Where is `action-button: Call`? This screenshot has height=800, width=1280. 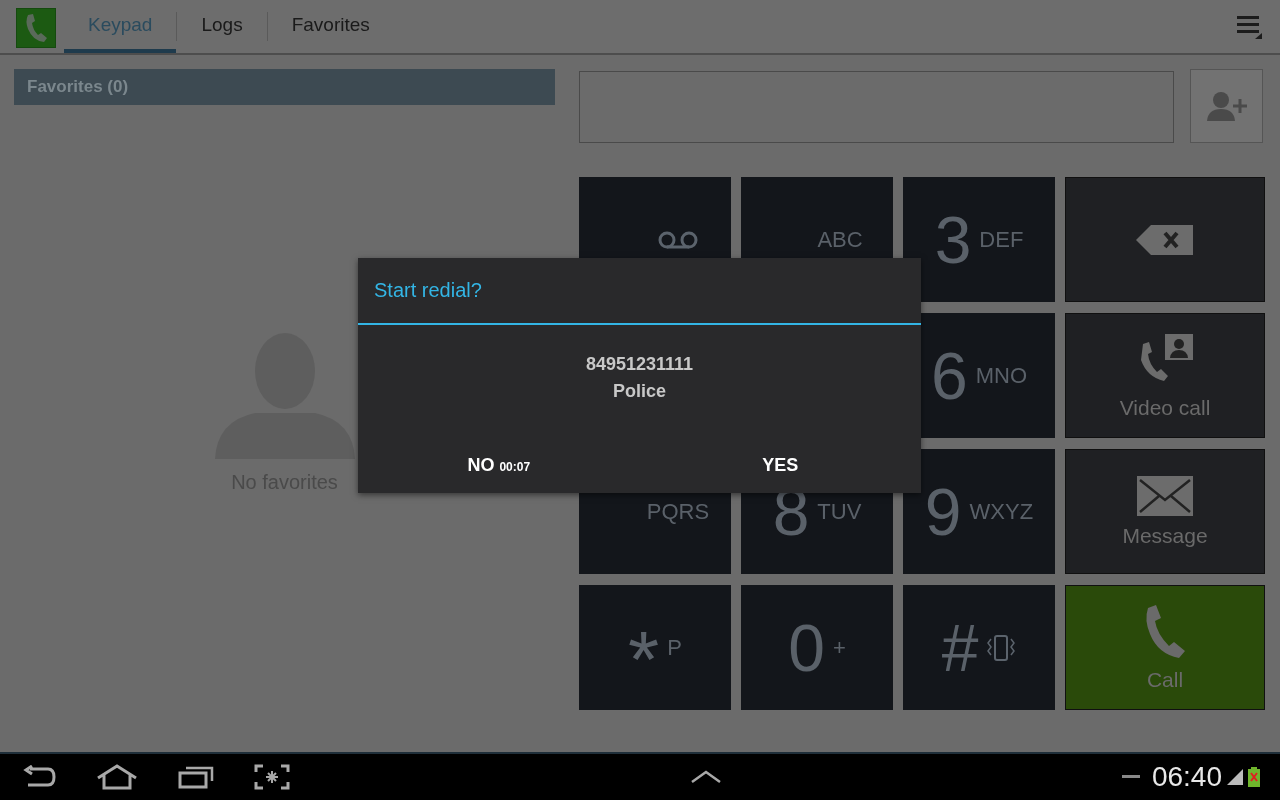 action-button: Call is located at coordinates (1165, 647).